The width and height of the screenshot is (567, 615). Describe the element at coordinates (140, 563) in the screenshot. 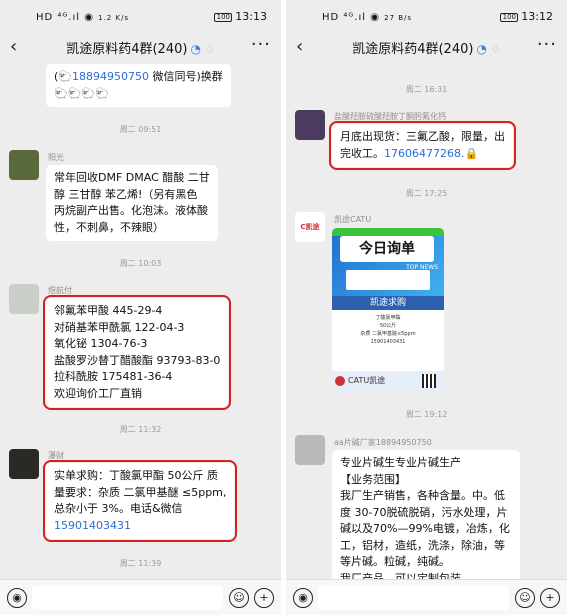

I see `timestamp: 周二 11:39` at that location.